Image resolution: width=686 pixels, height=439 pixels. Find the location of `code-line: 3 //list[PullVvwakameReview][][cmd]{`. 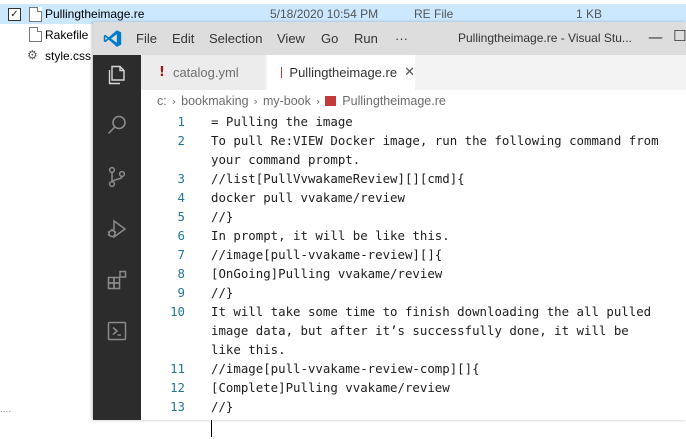

code-line: 3 //list[PullVvwakameReview][][cmd]{ is located at coordinates (413, 178).